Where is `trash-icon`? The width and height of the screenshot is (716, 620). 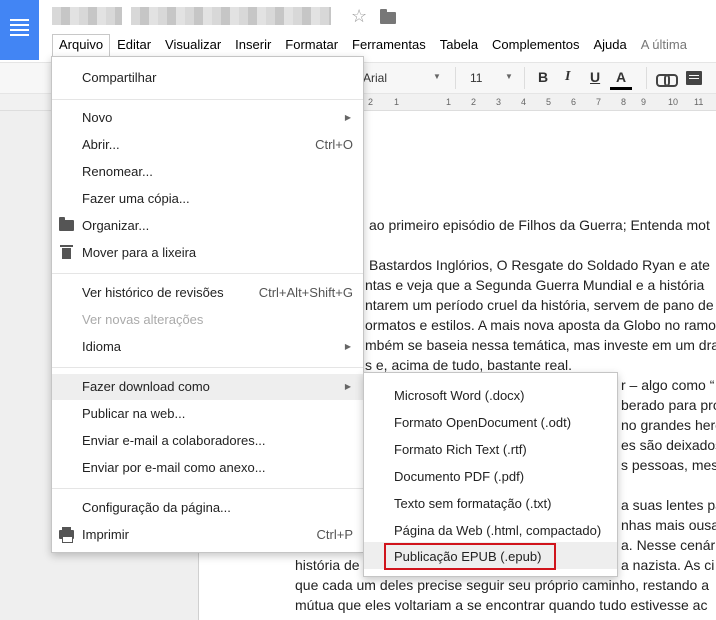 trash-icon is located at coordinates (66, 252).